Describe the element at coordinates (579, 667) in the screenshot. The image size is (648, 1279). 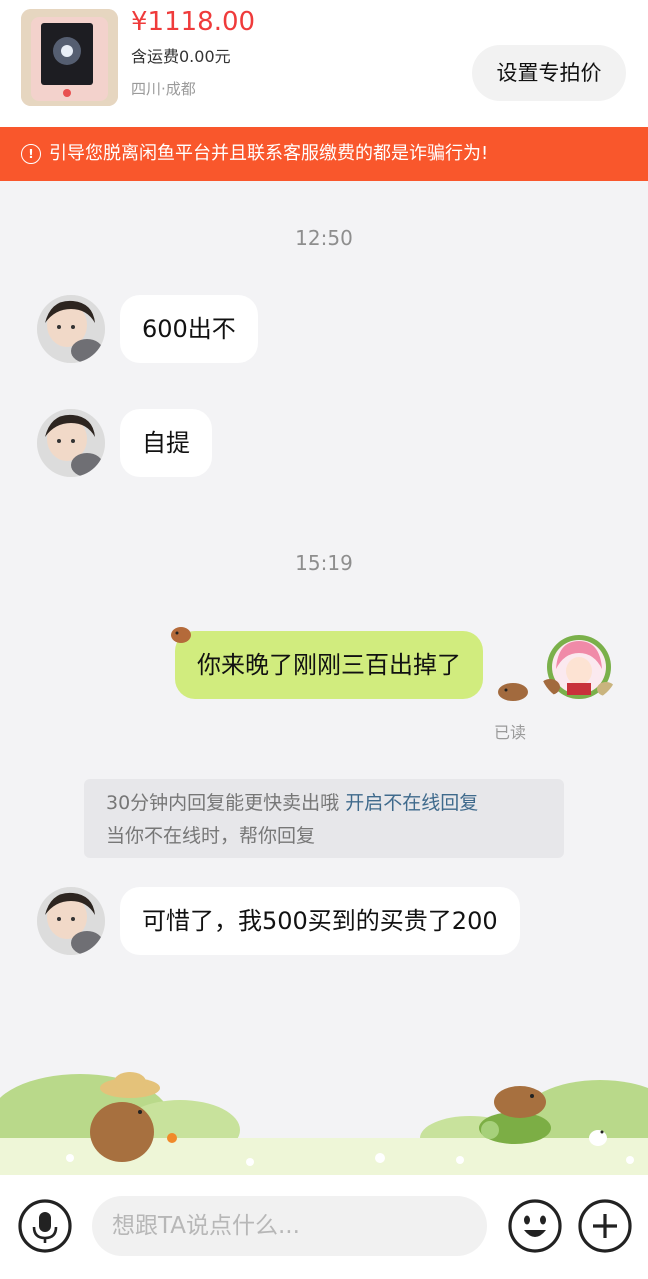
I see `my-avatar` at that location.